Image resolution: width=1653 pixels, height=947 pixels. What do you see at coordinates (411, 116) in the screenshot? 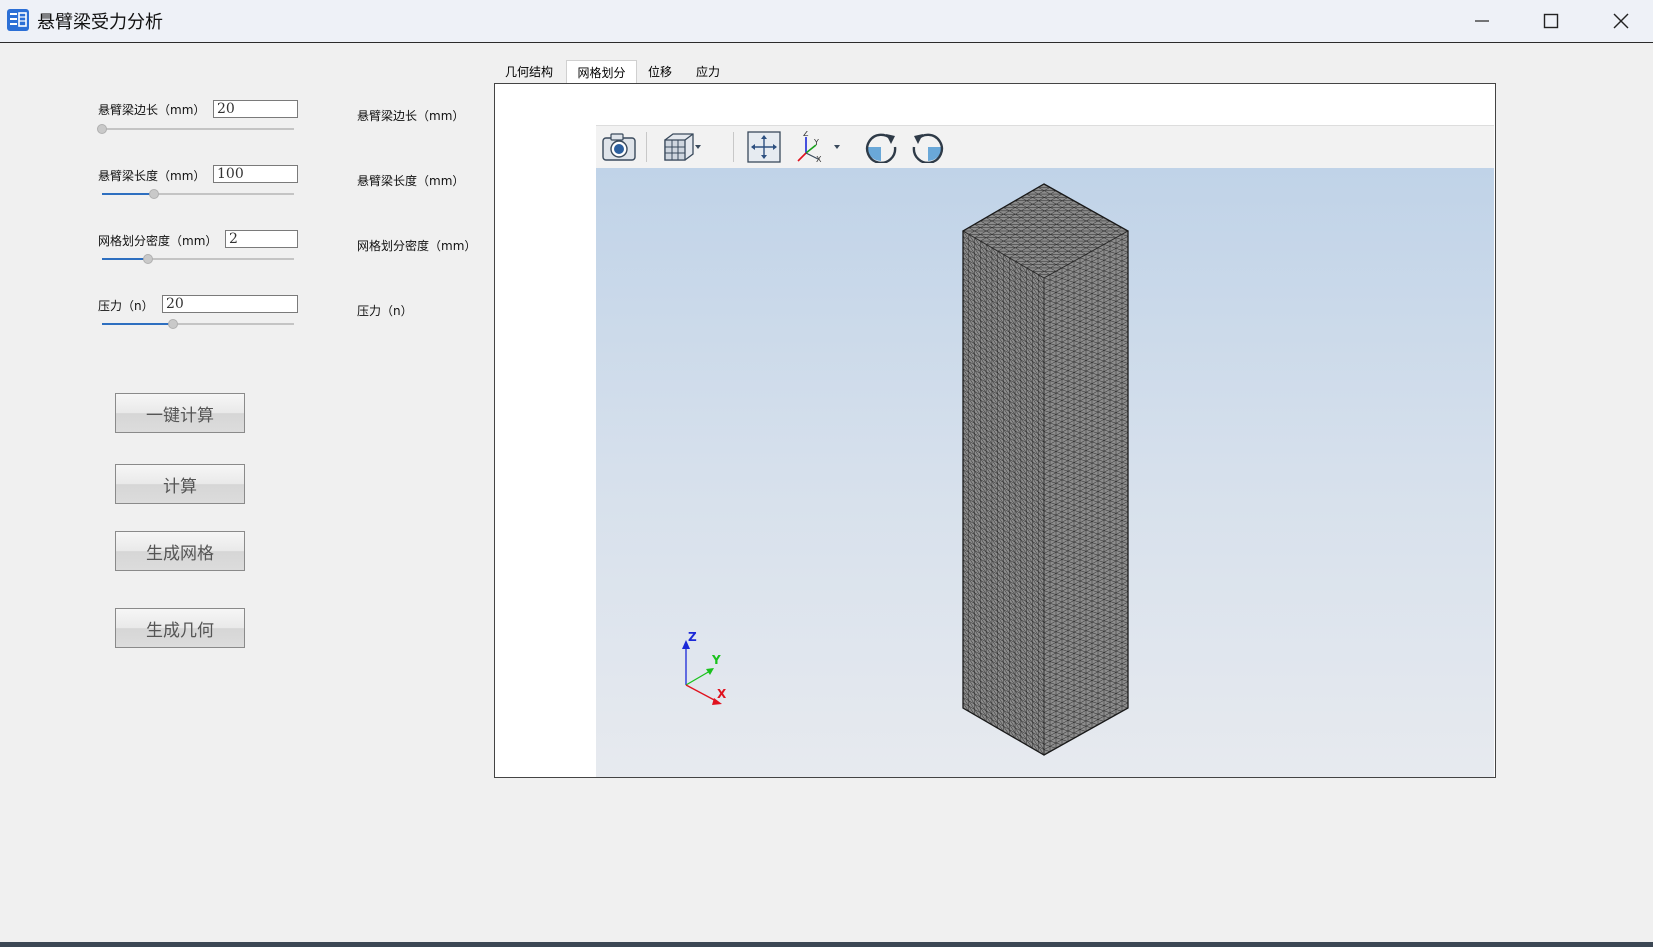
I see `result-label-side-length: 悬臂梁边长（mm）` at bounding box center [411, 116].